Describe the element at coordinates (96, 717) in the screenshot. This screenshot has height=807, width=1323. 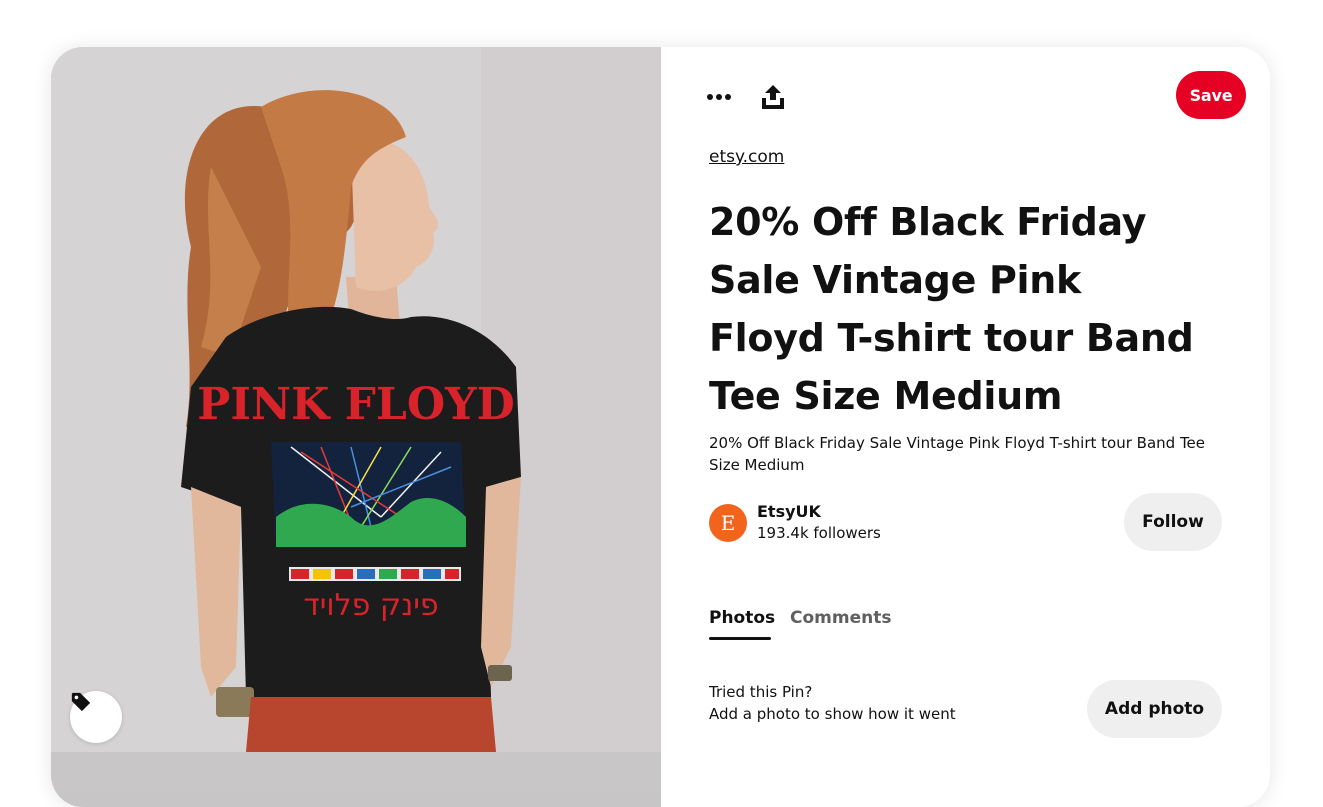
I see `shopping-tag-button` at that location.